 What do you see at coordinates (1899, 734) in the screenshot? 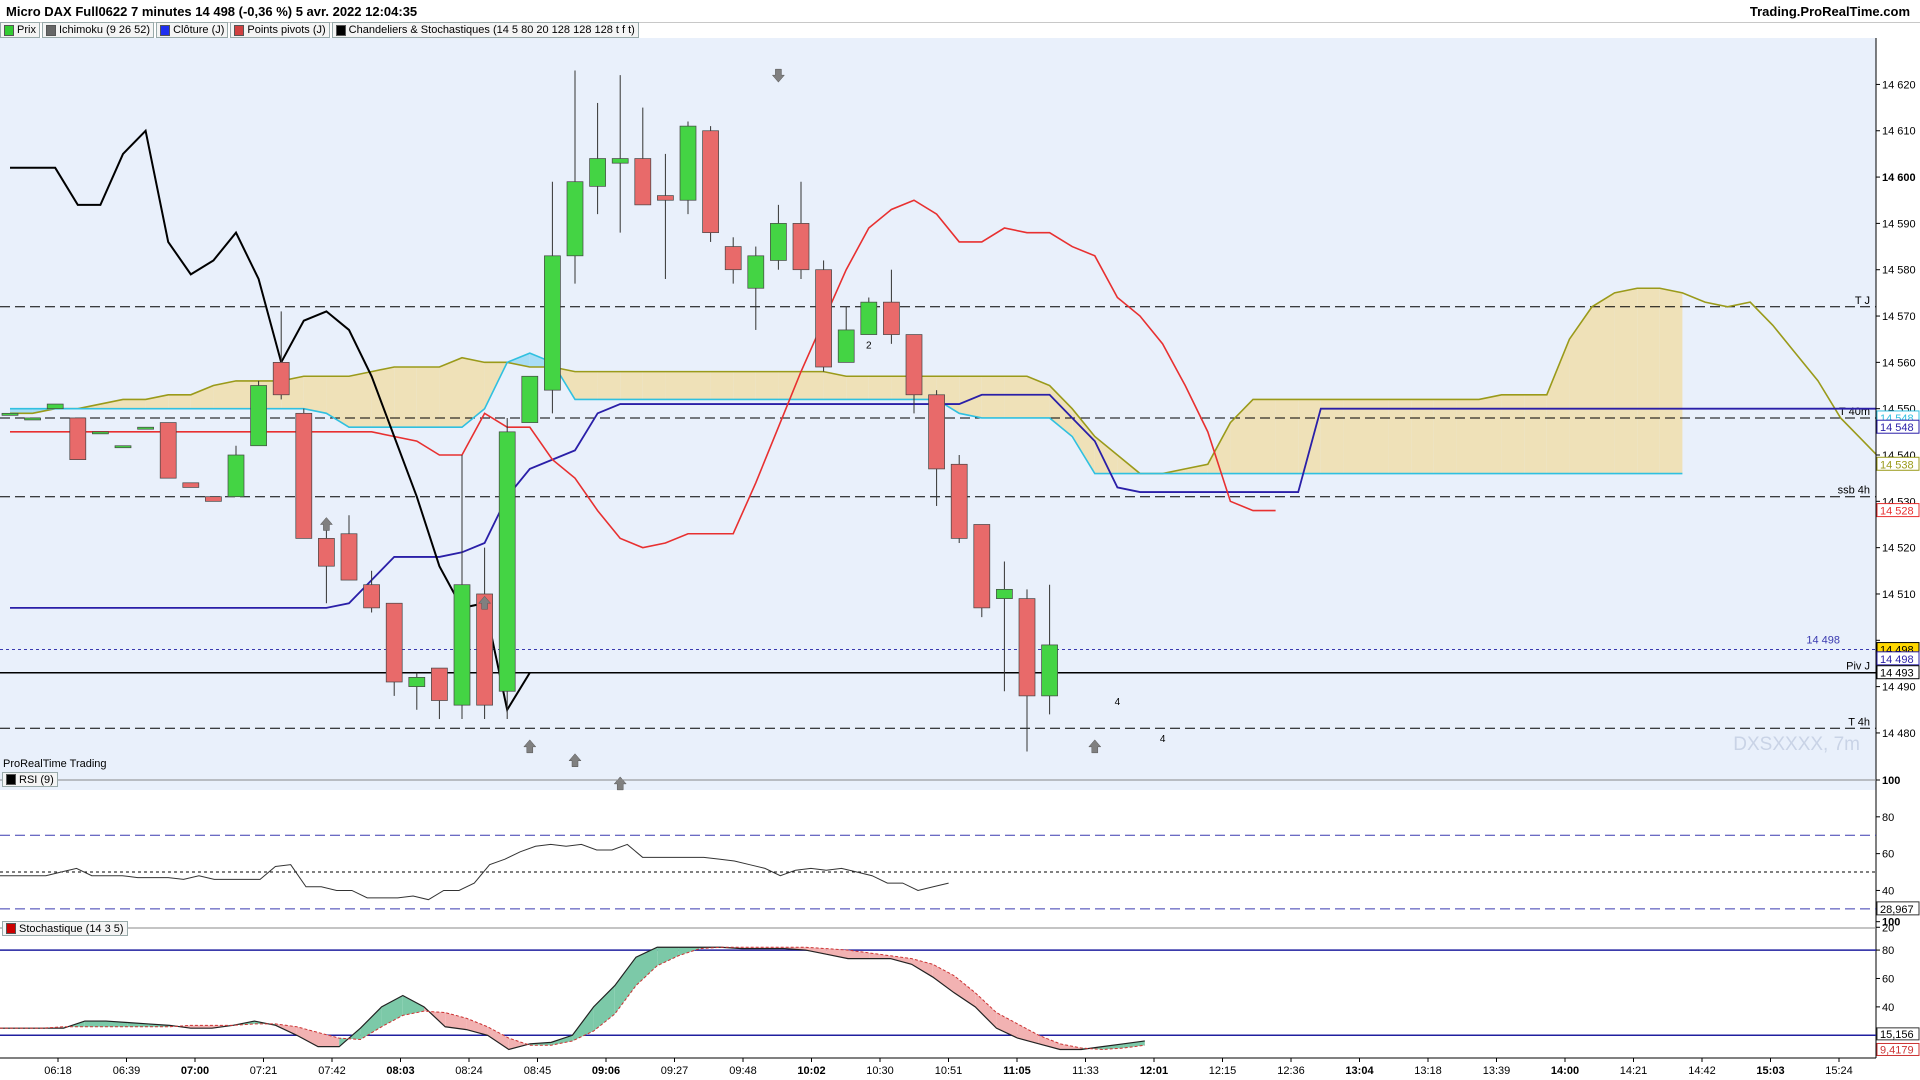
I see `axis-tick-label: 14 480` at bounding box center [1899, 734].